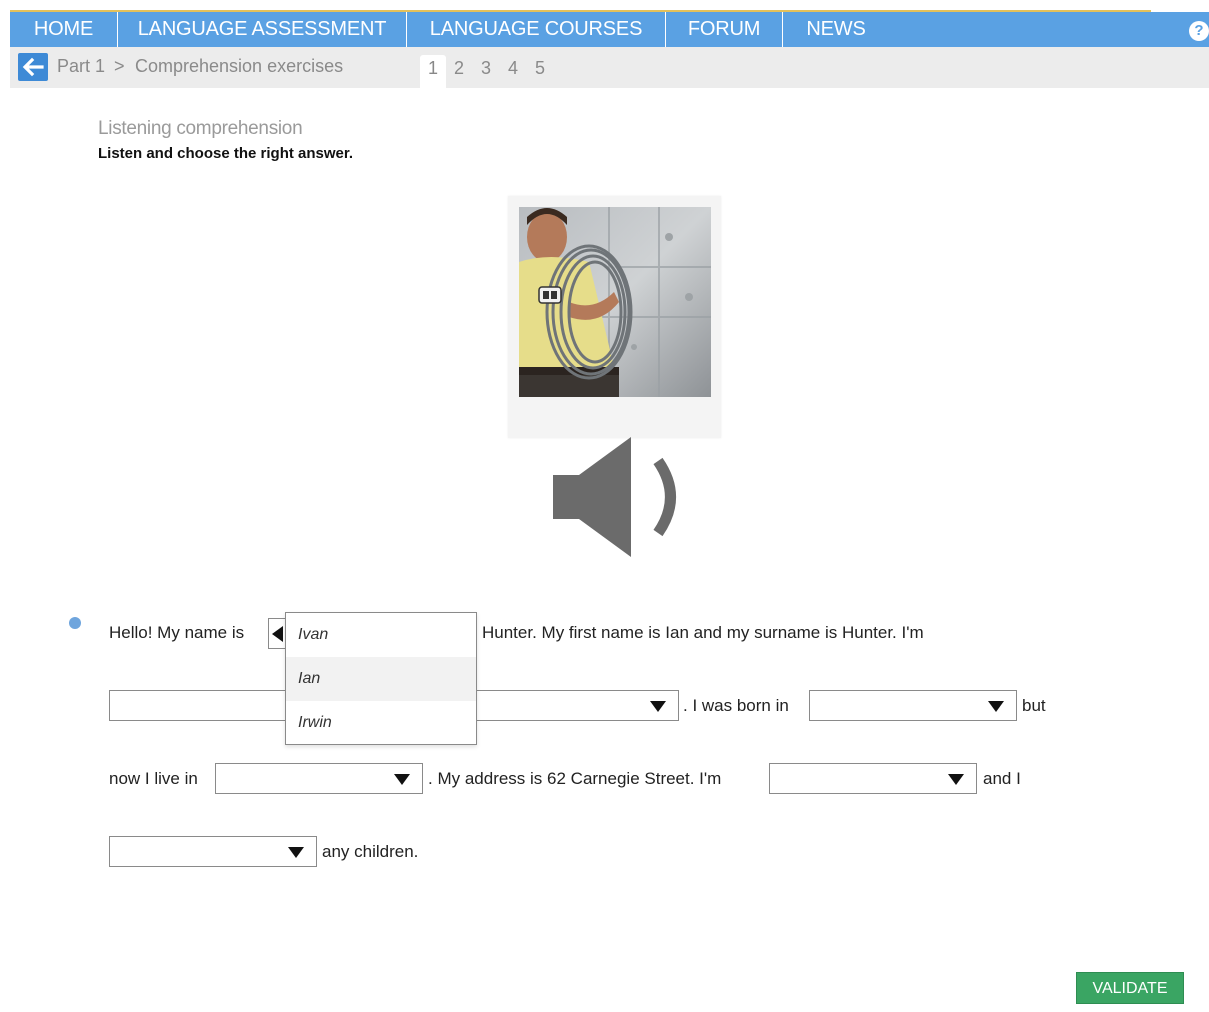 The width and height of the screenshot is (1209, 1012). What do you see at coordinates (213, 851) in the screenshot?
I see `children-select` at bounding box center [213, 851].